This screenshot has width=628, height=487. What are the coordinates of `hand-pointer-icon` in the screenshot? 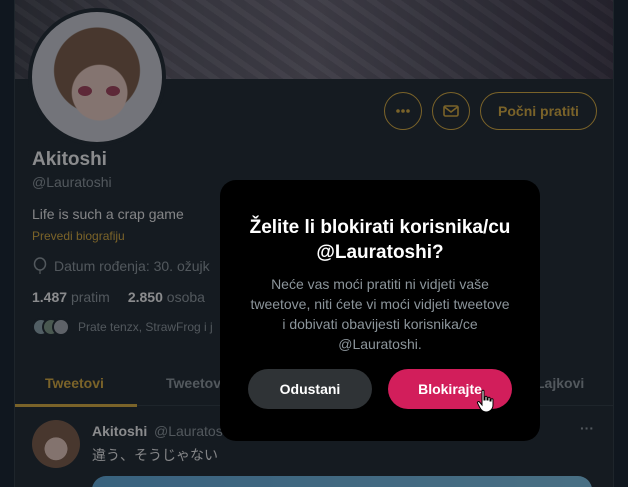 It's located at (485, 401).